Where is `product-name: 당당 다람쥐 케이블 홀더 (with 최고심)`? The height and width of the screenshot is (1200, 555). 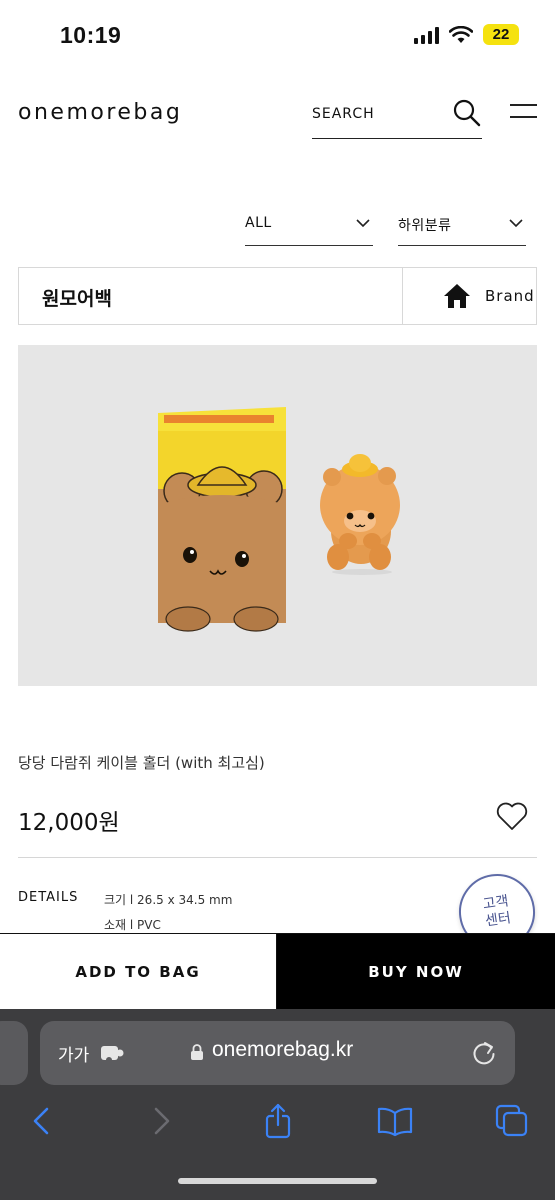 product-name: 당당 다람쥐 케이블 홀더 (with 최고심) is located at coordinates (141, 763).